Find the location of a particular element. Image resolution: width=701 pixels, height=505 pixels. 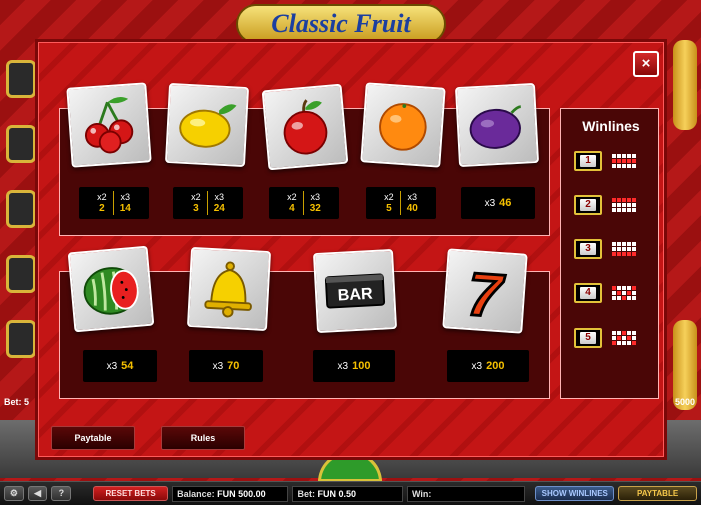

sound-icon: ◀ is located at coordinates (37, 493).